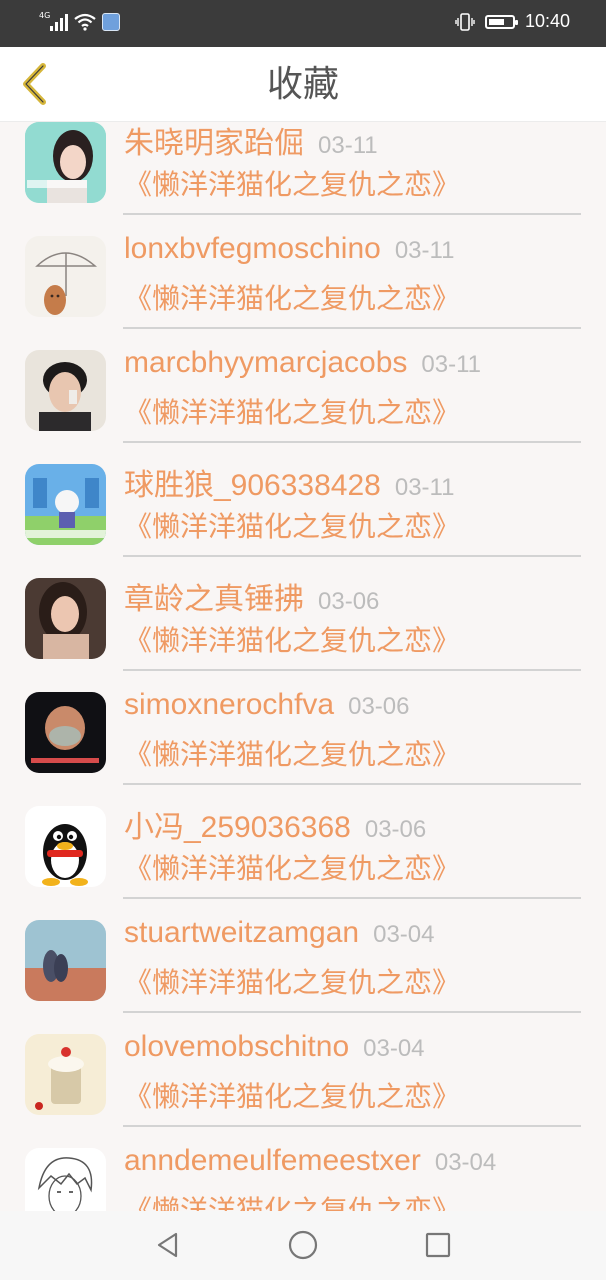  What do you see at coordinates (252, 485) in the screenshot?
I see `user-name: 球胜狼_906338428` at bounding box center [252, 485].